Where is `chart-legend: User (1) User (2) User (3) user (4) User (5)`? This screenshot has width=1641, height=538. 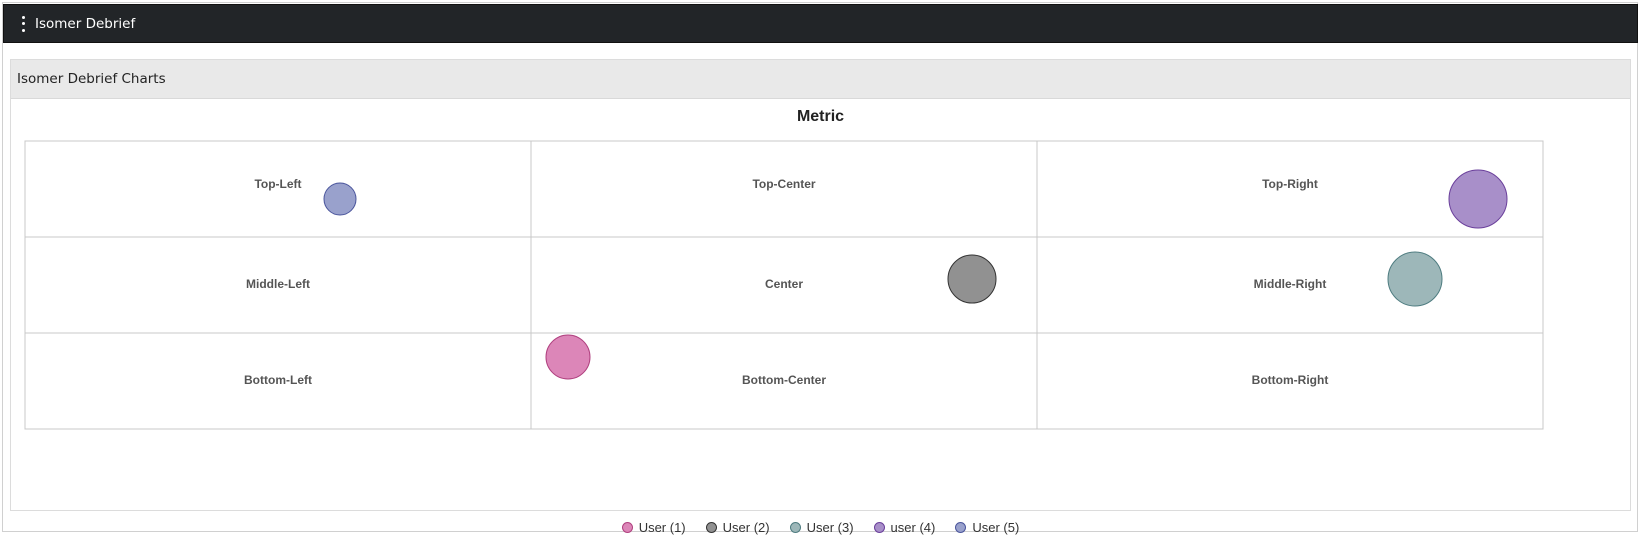 chart-legend: User (1) User (2) User (3) user (4) User (5) is located at coordinates (820, 527).